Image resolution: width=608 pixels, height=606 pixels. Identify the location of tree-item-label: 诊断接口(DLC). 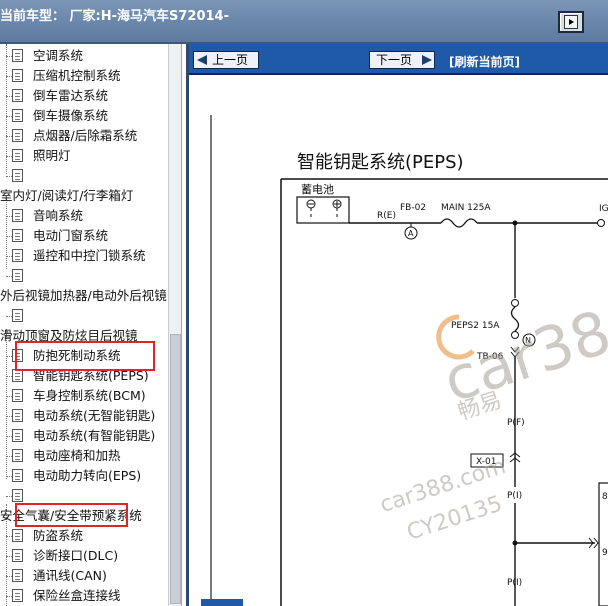
(76, 555).